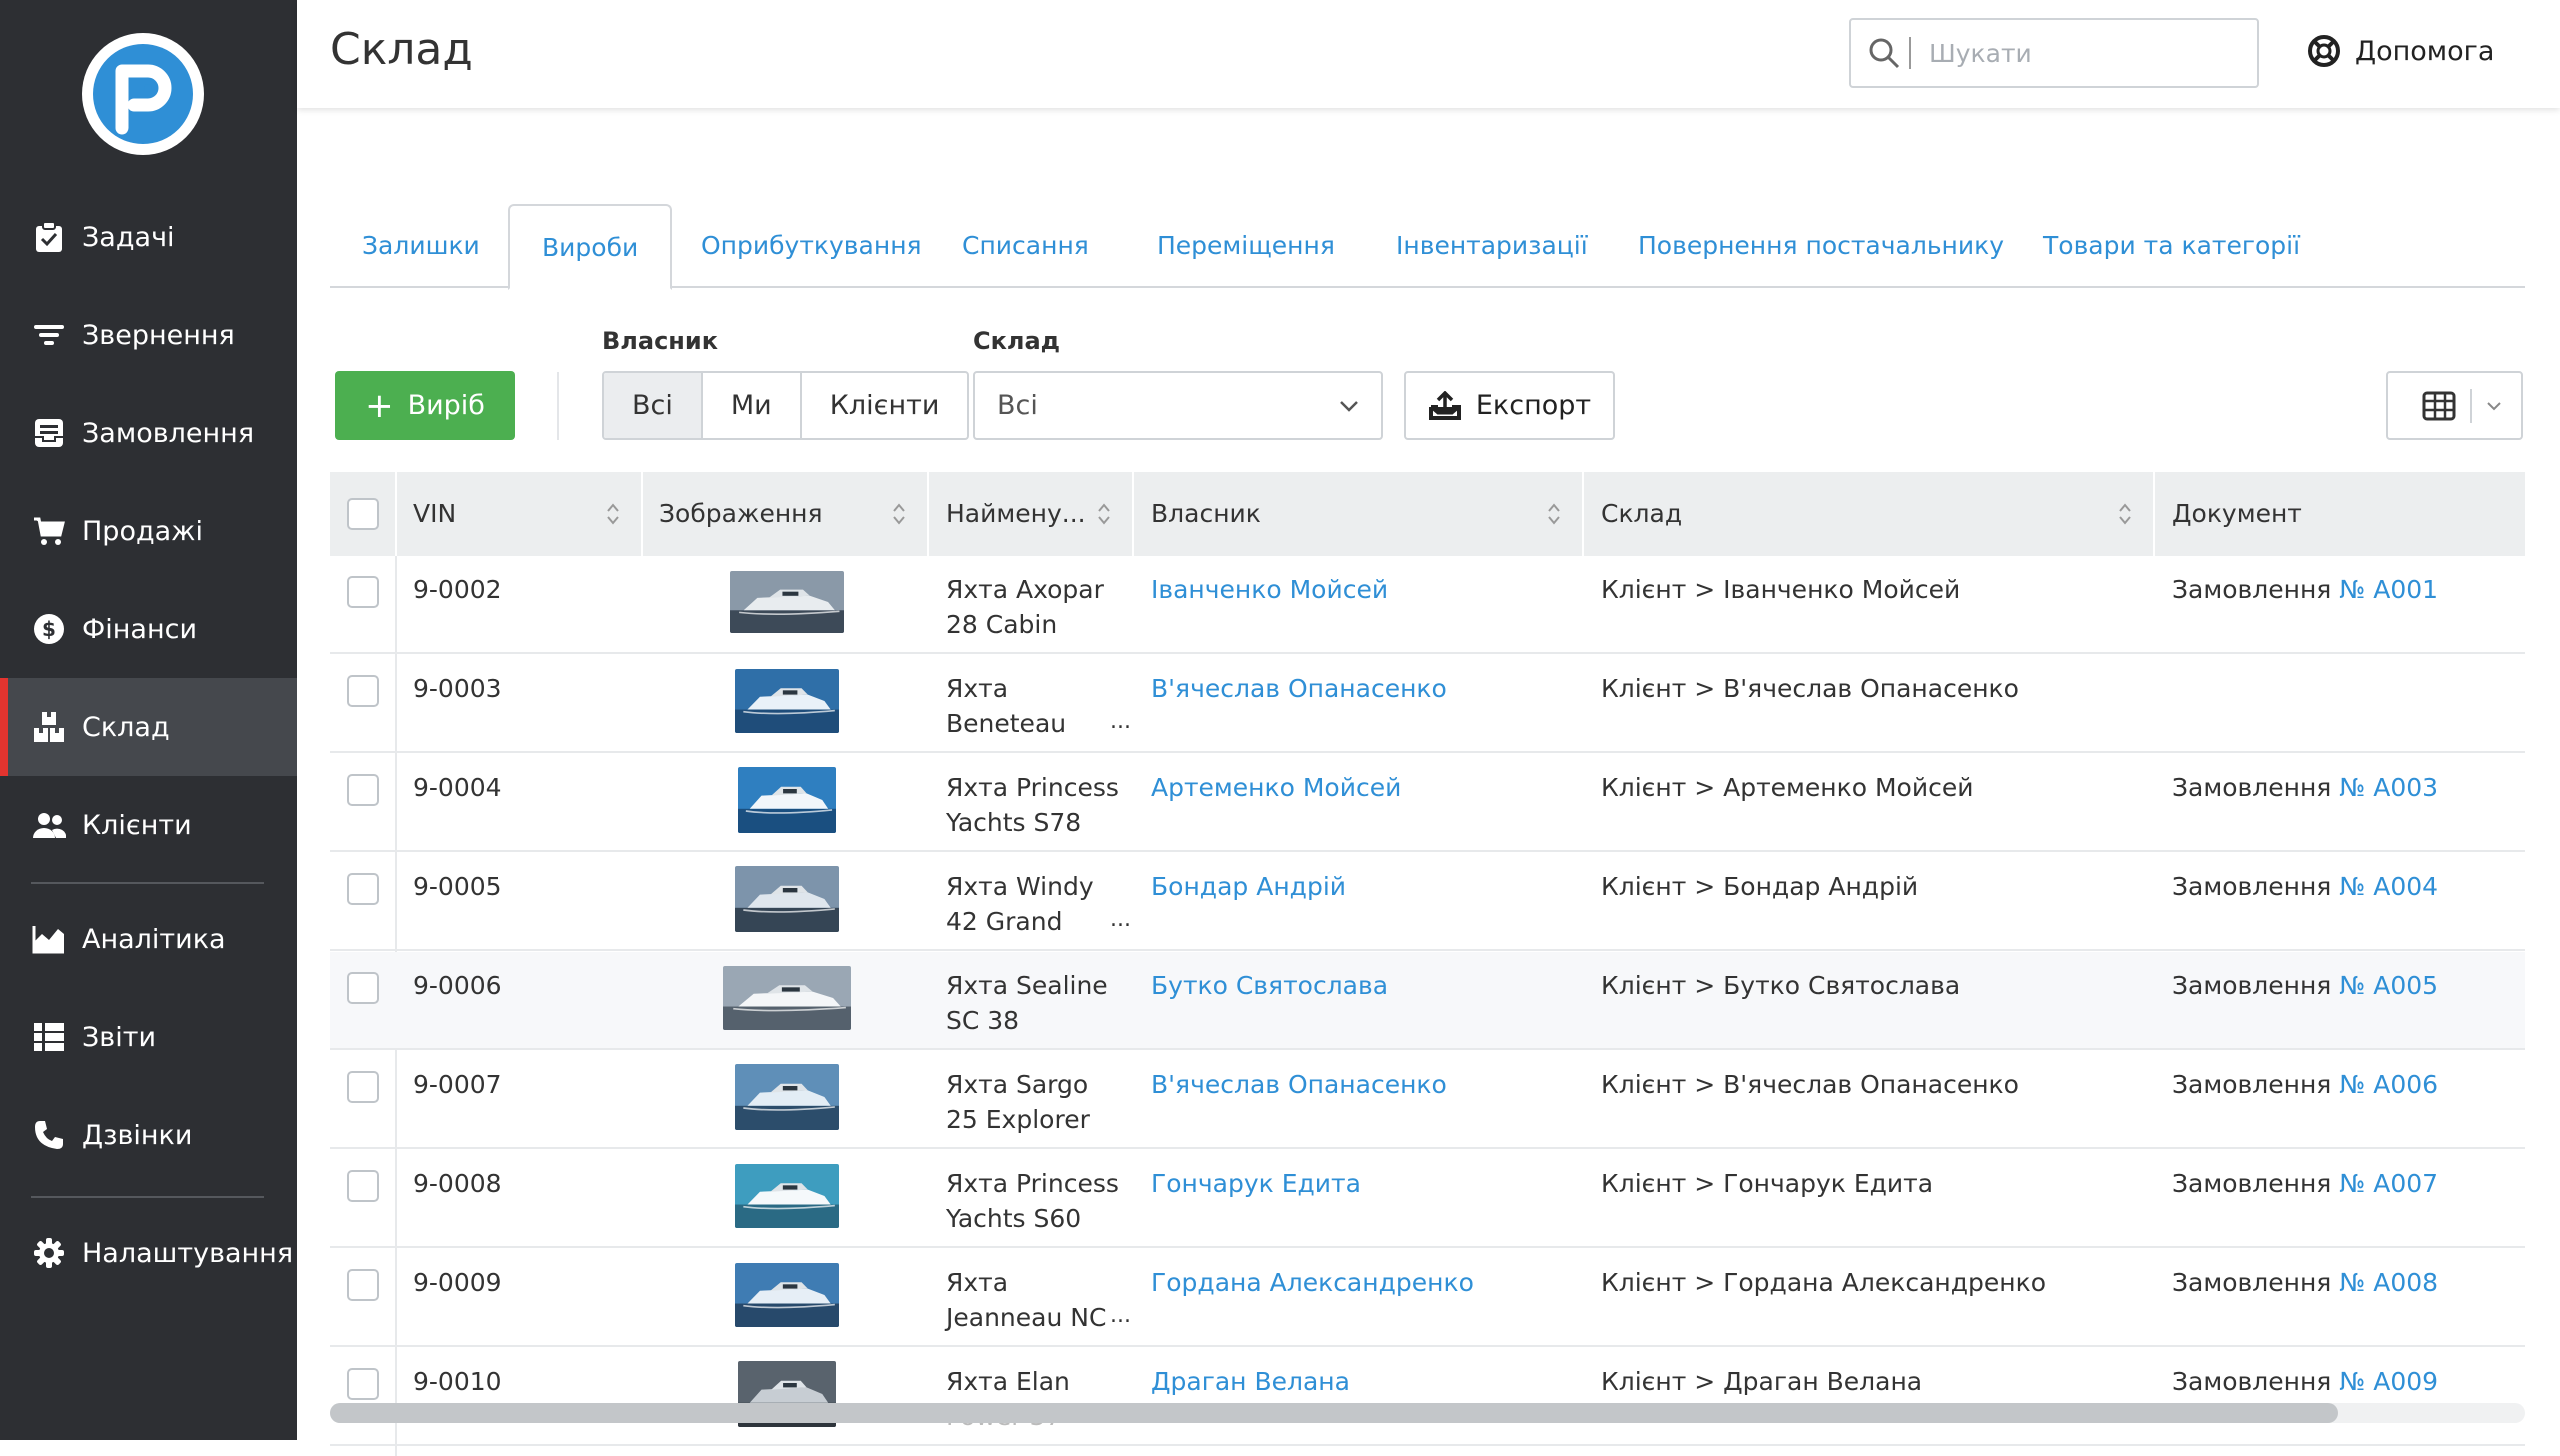 This screenshot has height=1456, width=2560. Describe the element at coordinates (1256, 1183) in the screenshot. I see `owner-link: Гончарук Едита` at that location.